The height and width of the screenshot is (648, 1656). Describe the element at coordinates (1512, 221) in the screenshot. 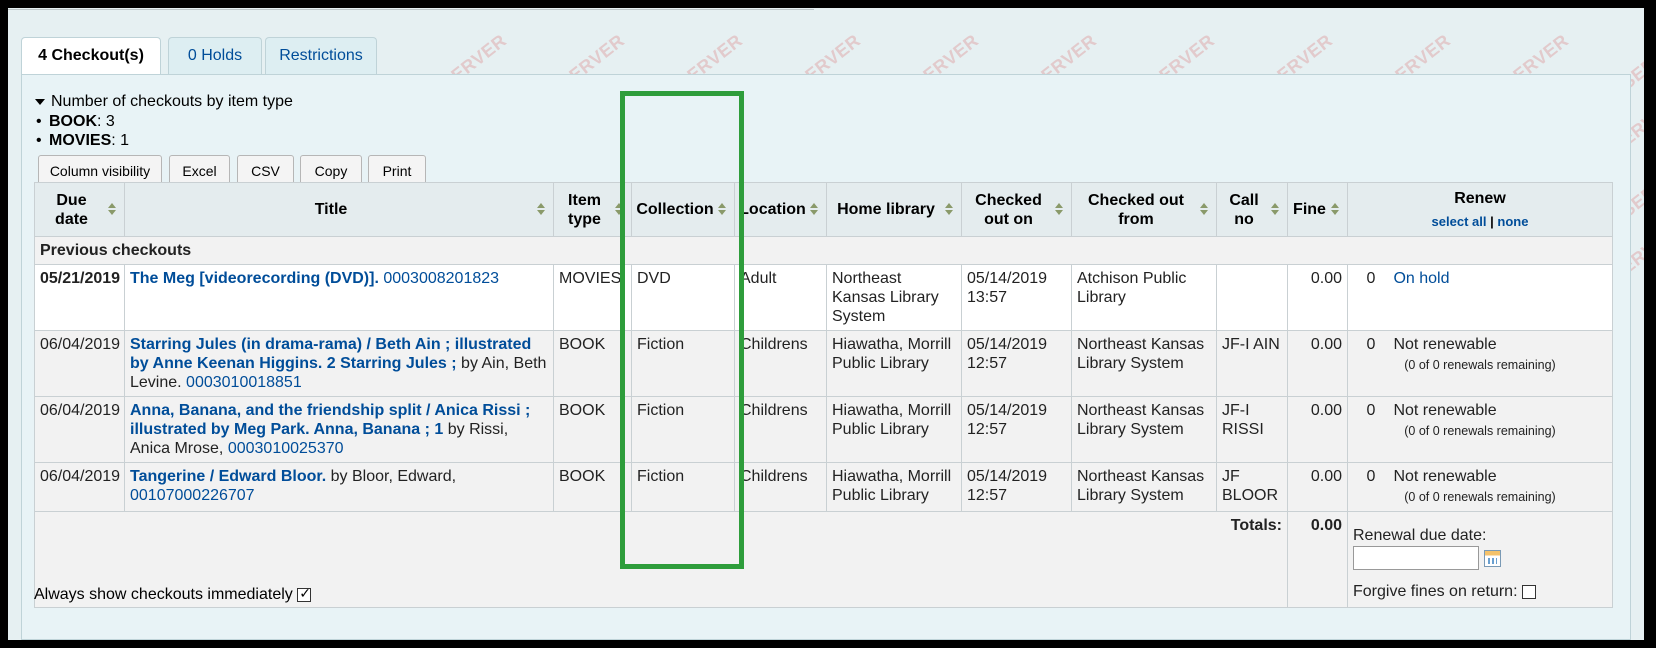

I see `select-none-link: none` at that location.